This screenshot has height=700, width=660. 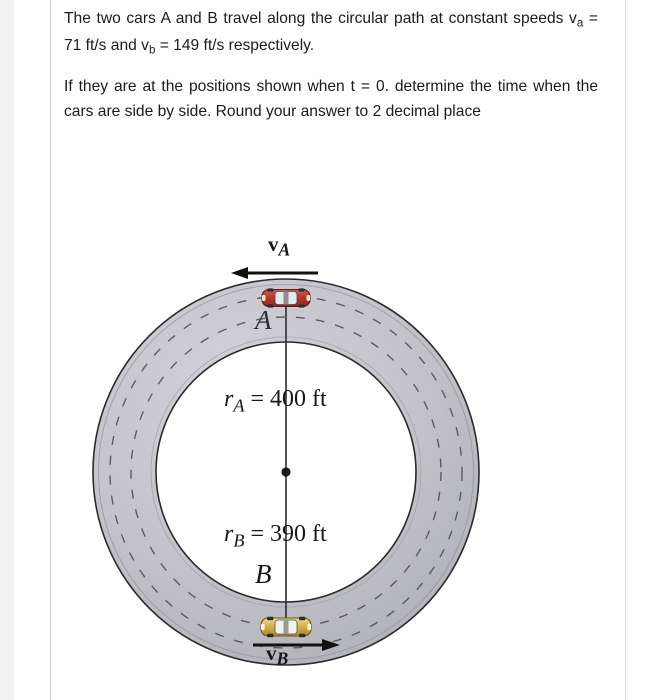 What do you see at coordinates (263, 574) in the screenshot?
I see `point-b-label: B` at bounding box center [263, 574].